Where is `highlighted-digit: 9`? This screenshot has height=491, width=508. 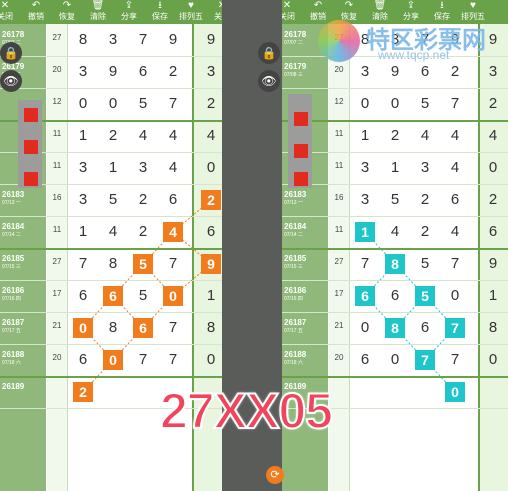 highlighted-digit: 9 is located at coordinates (211, 264).